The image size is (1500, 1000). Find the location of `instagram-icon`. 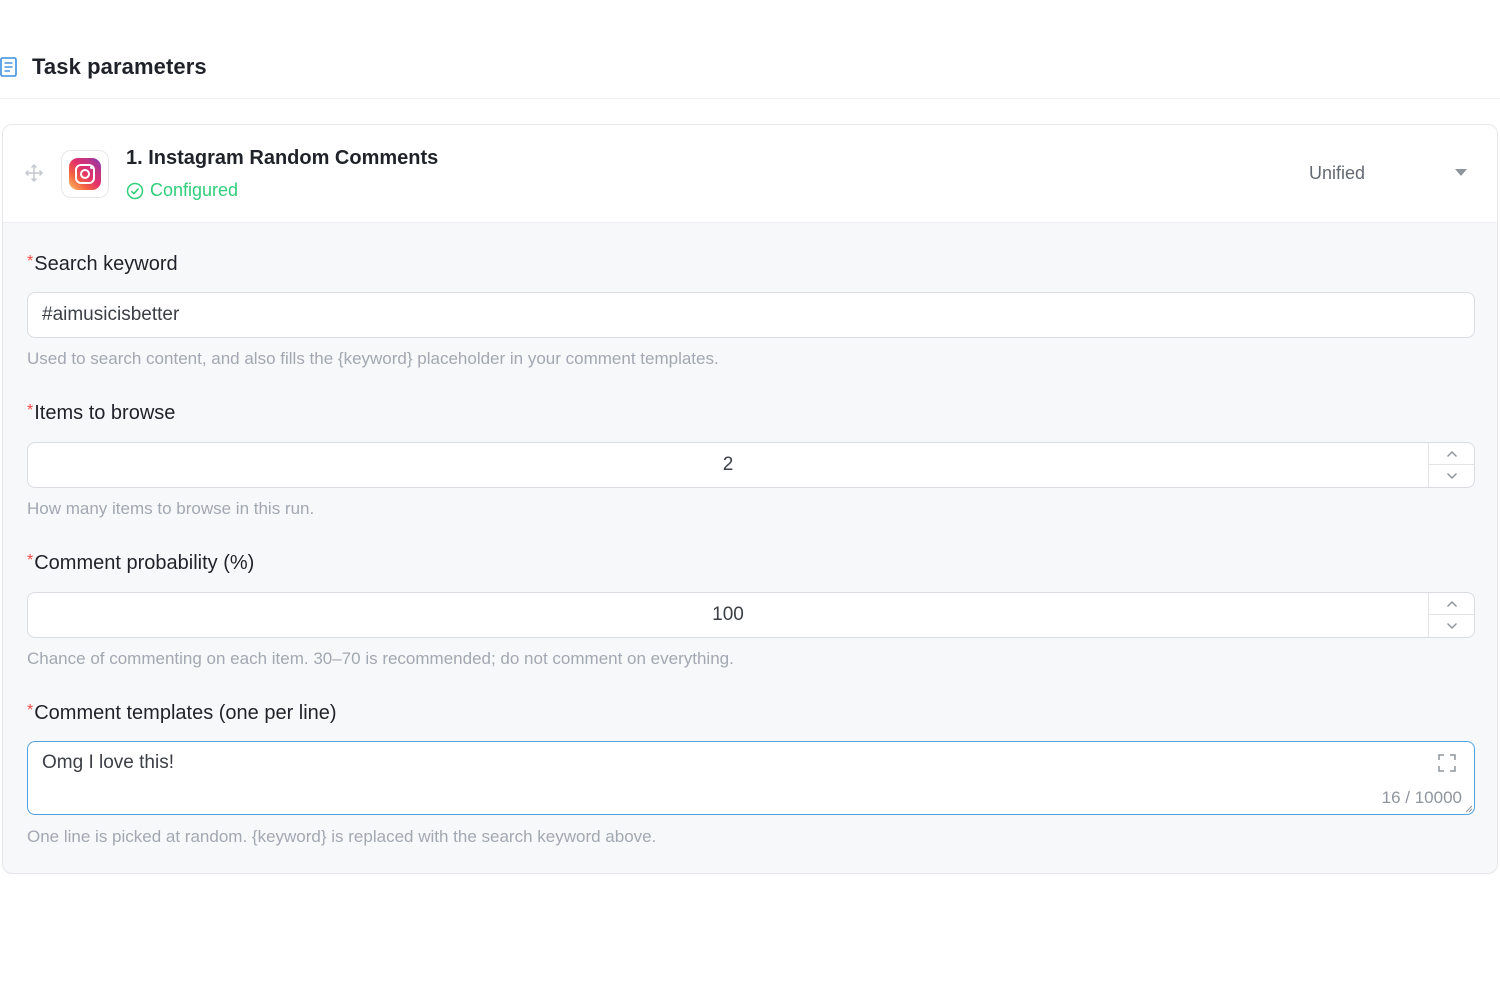

instagram-icon is located at coordinates (85, 174).